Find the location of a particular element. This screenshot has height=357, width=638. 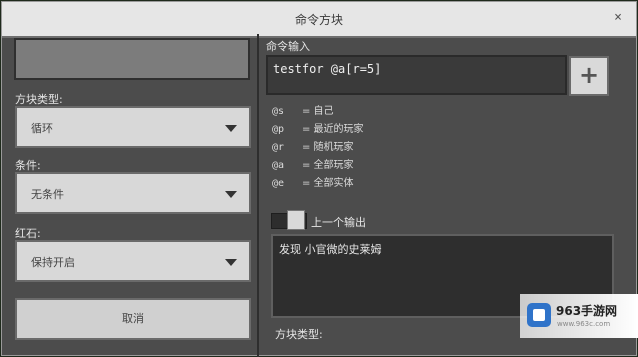

condition-label: 条件: is located at coordinates (28, 165).